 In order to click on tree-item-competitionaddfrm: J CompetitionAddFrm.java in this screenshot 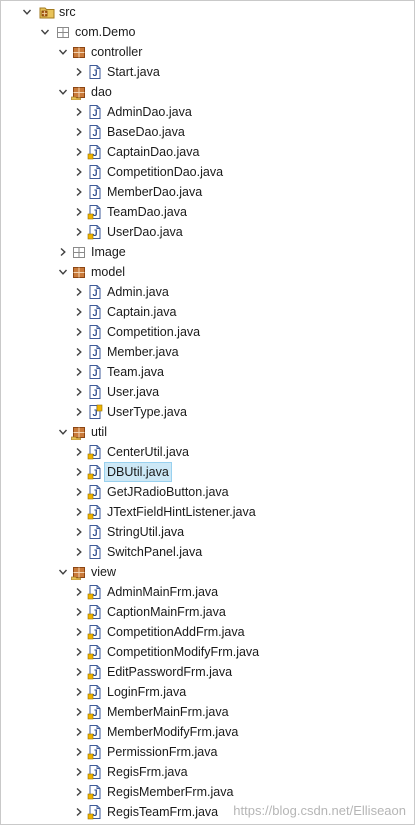, I will do `click(207, 632)`.